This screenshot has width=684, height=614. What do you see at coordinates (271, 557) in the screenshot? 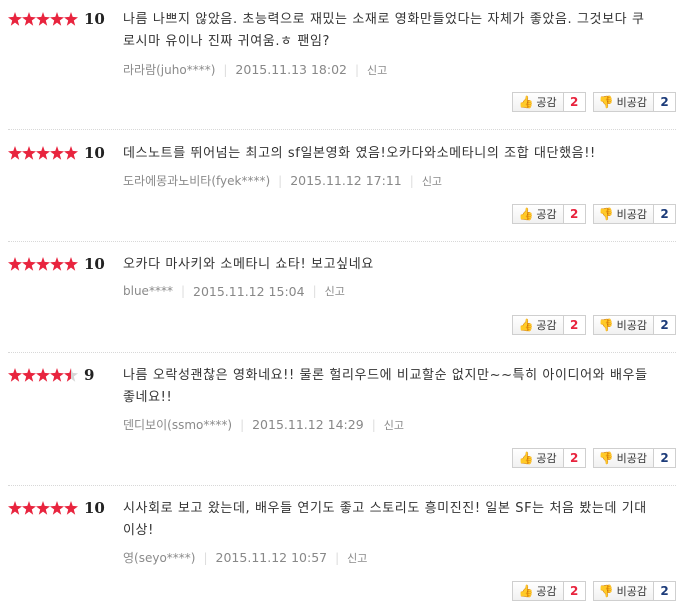
I see `review-date: 2015.11.12 10:57` at bounding box center [271, 557].